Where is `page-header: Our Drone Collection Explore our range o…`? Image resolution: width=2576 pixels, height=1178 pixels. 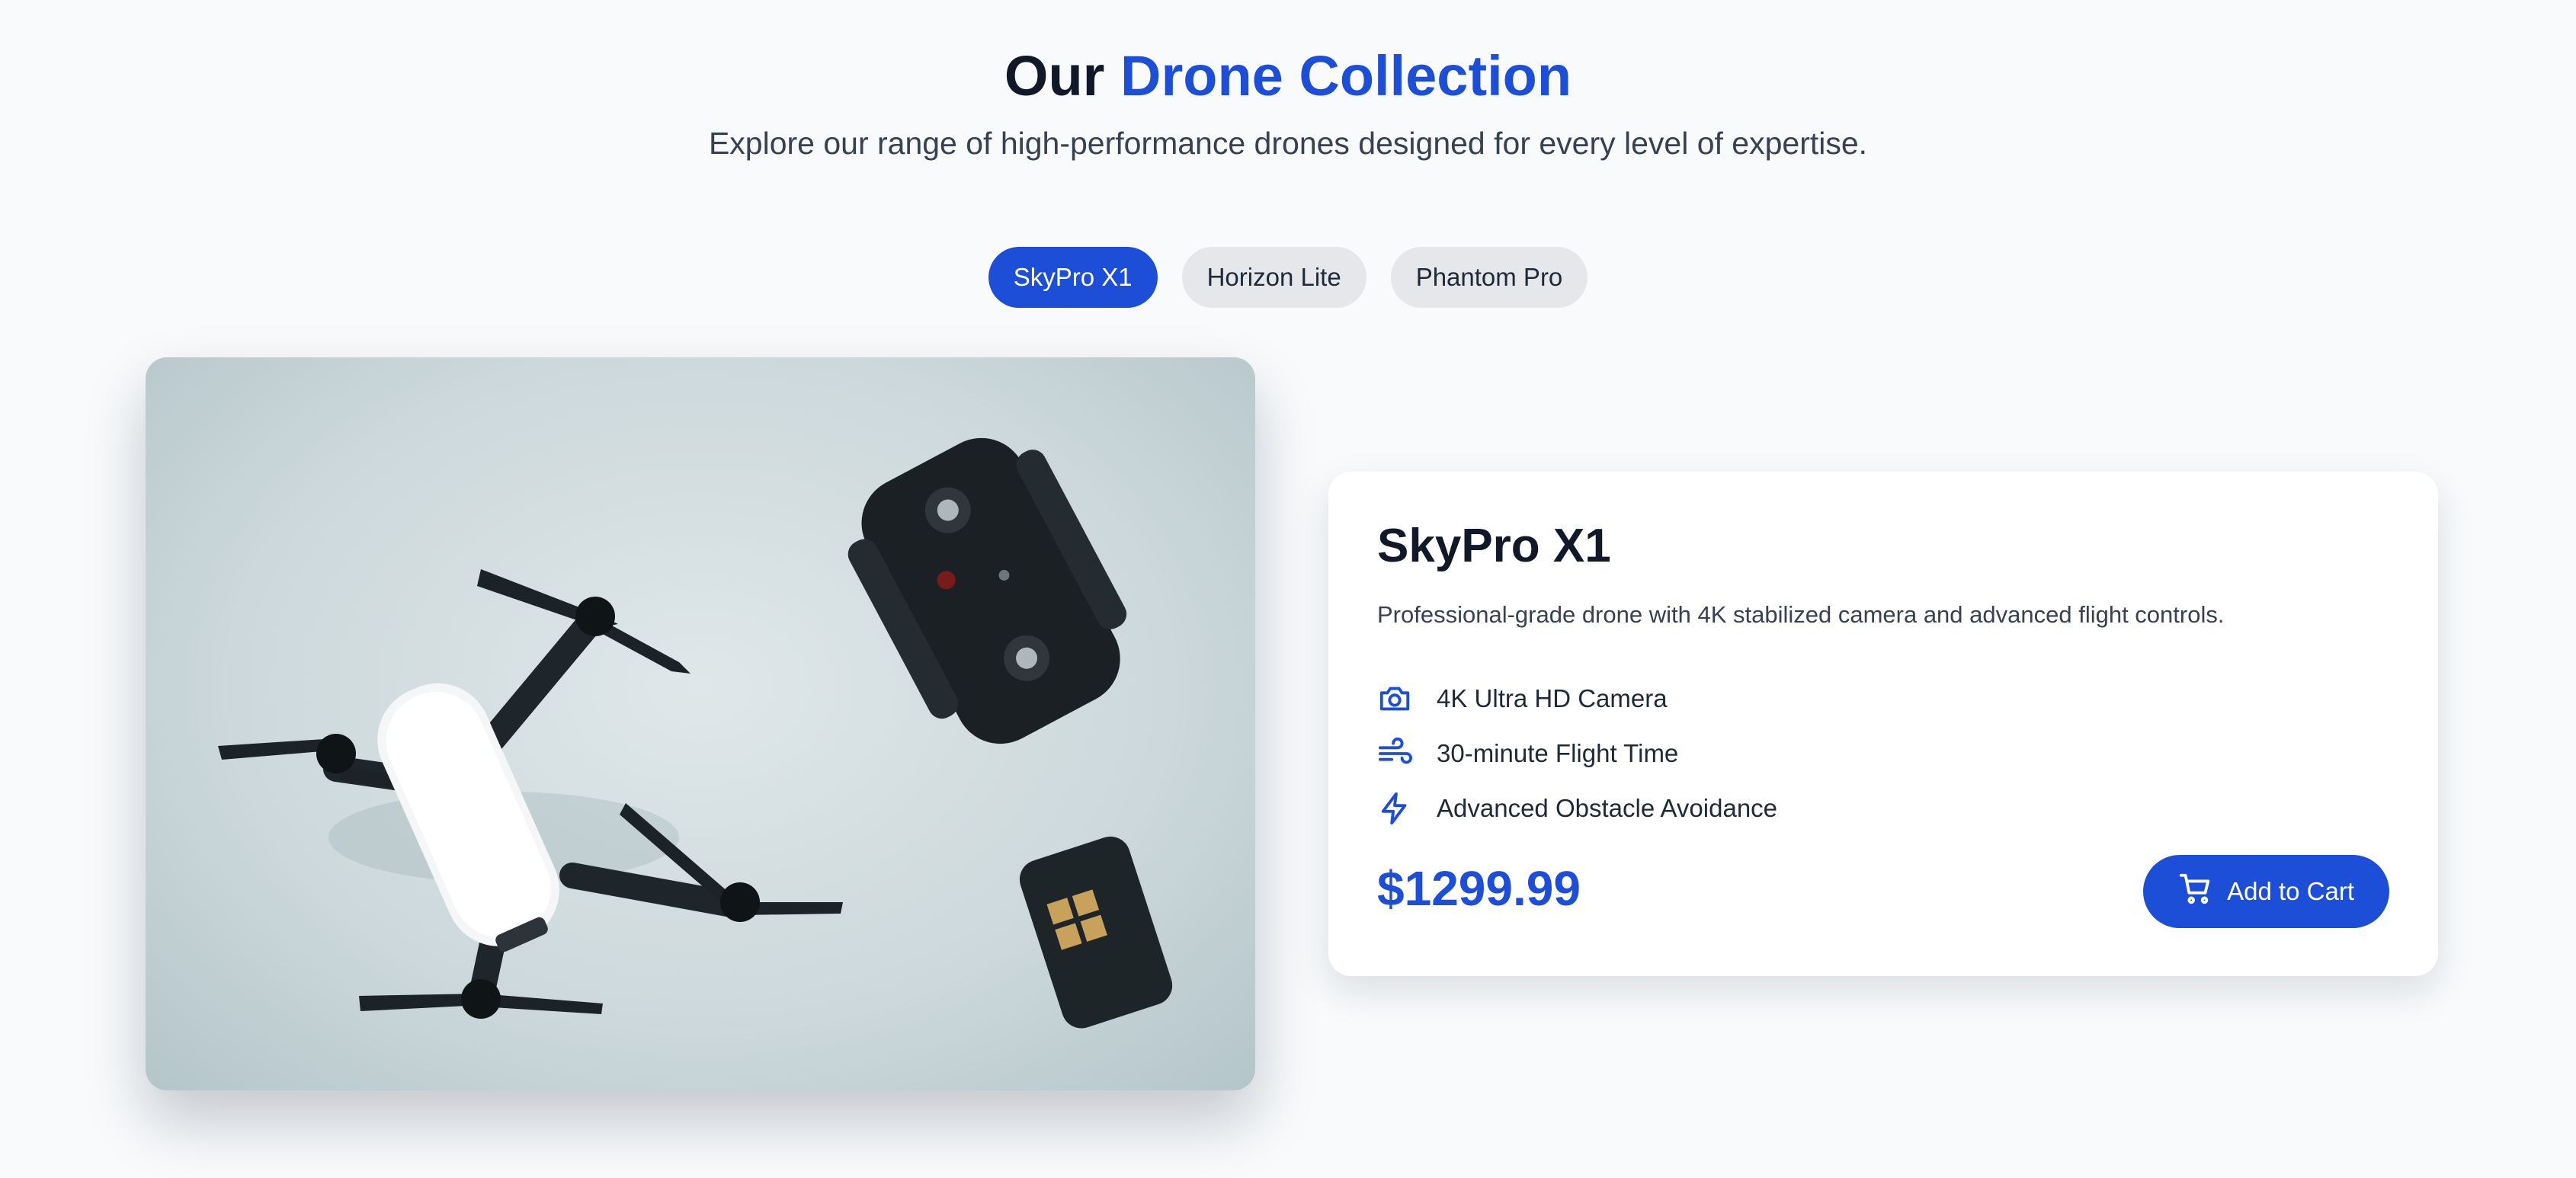 page-header: Our Drone Collection Explore our range o… is located at coordinates (1288, 103).